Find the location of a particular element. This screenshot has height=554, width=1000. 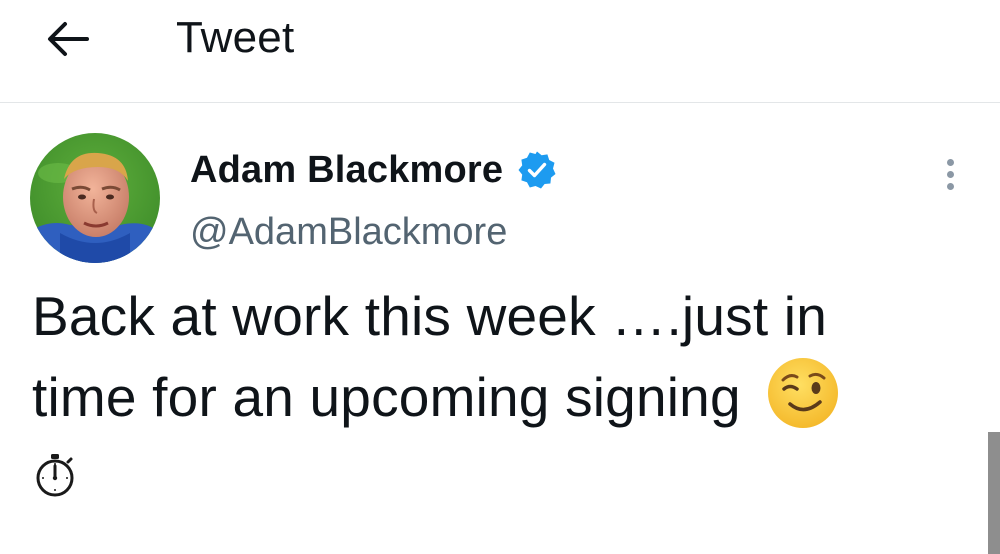

arrow-left-icon is located at coordinates (68, 39).